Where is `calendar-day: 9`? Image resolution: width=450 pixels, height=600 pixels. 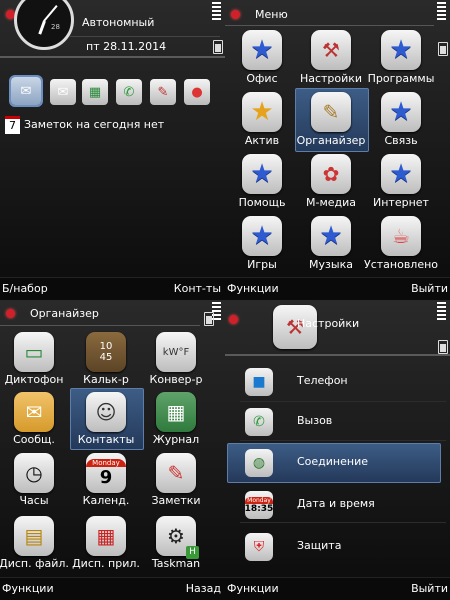
calendar-day: 9 is located at coordinates (106, 477).